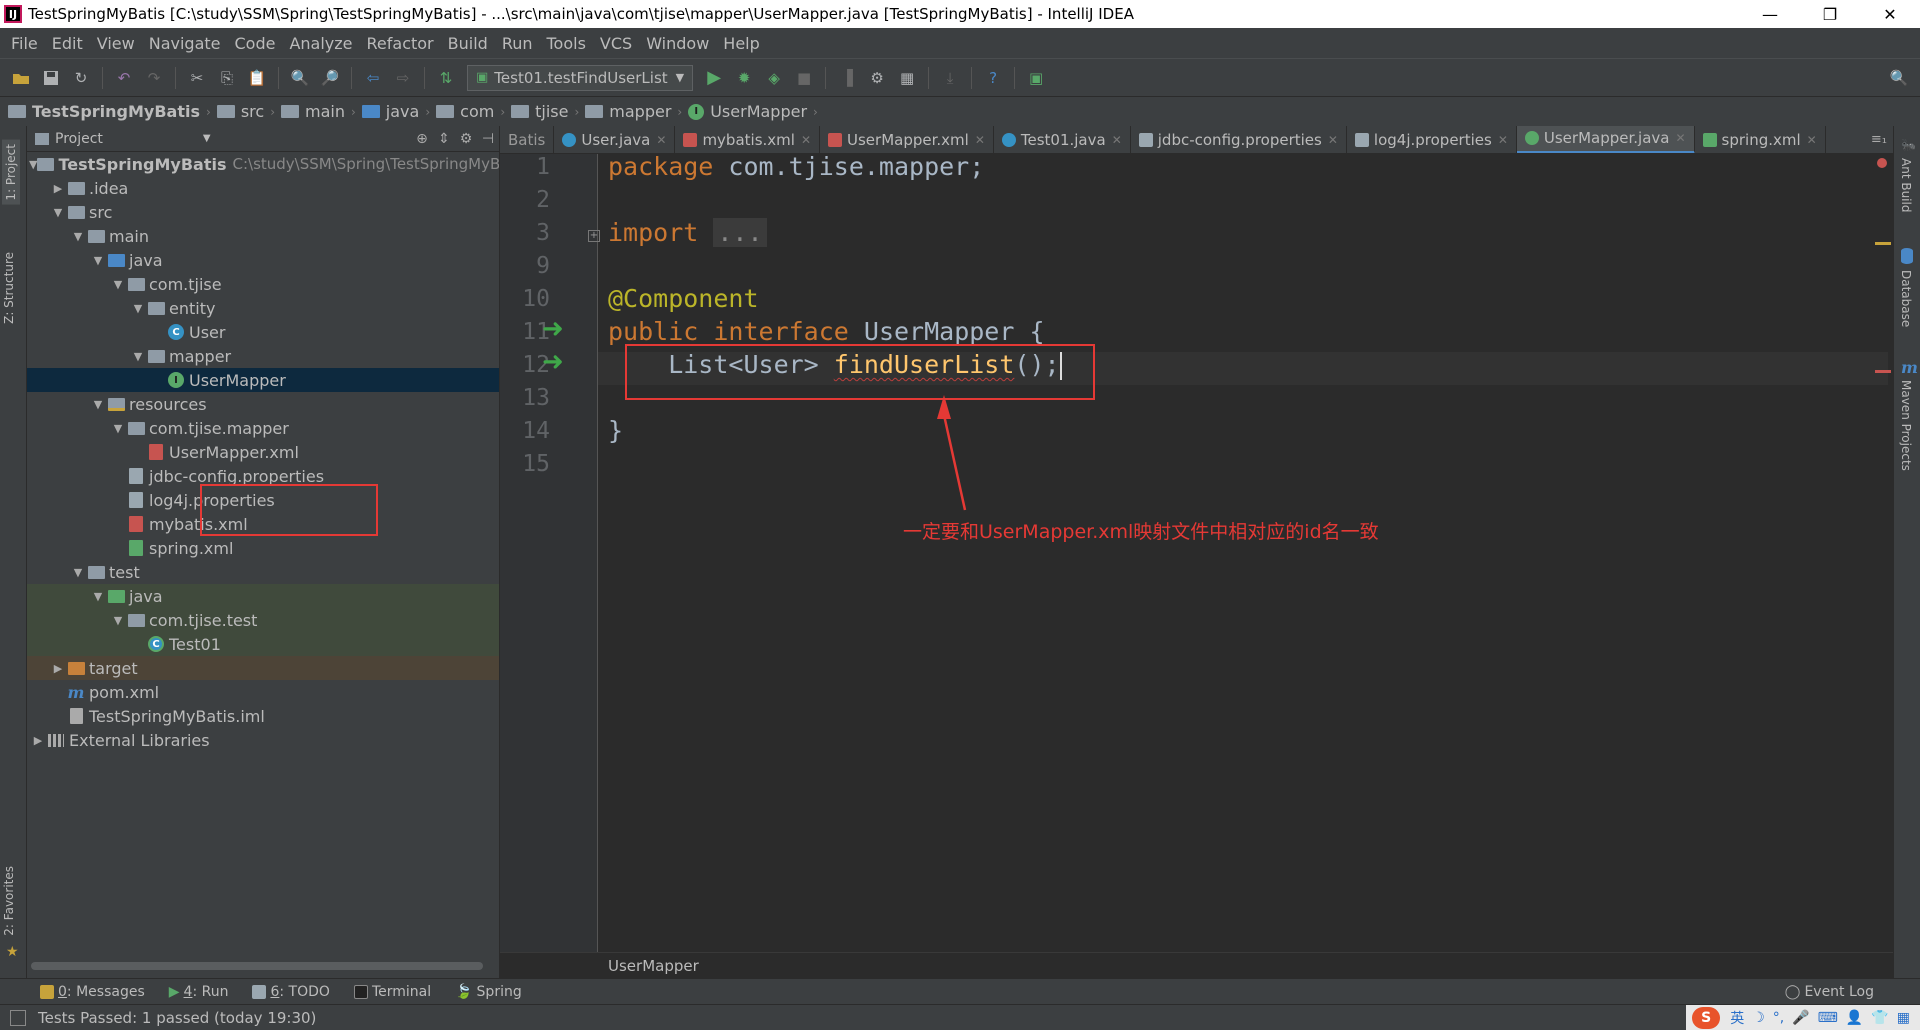  I want to click on tree-item-test-java: ▼ java, so click(263, 596).